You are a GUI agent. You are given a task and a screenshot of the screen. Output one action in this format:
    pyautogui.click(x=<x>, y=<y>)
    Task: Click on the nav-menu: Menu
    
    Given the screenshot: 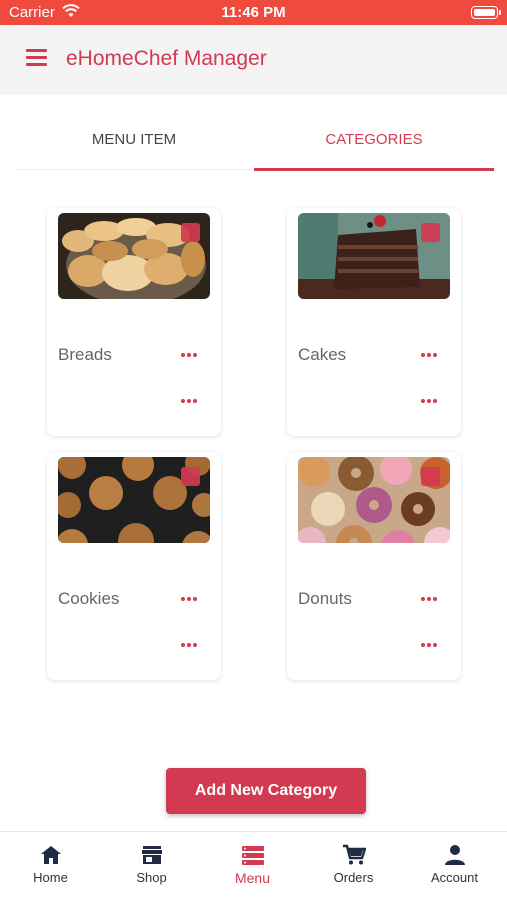 What is the action you would take?
    pyautogui.click(x=252, y=866)
    